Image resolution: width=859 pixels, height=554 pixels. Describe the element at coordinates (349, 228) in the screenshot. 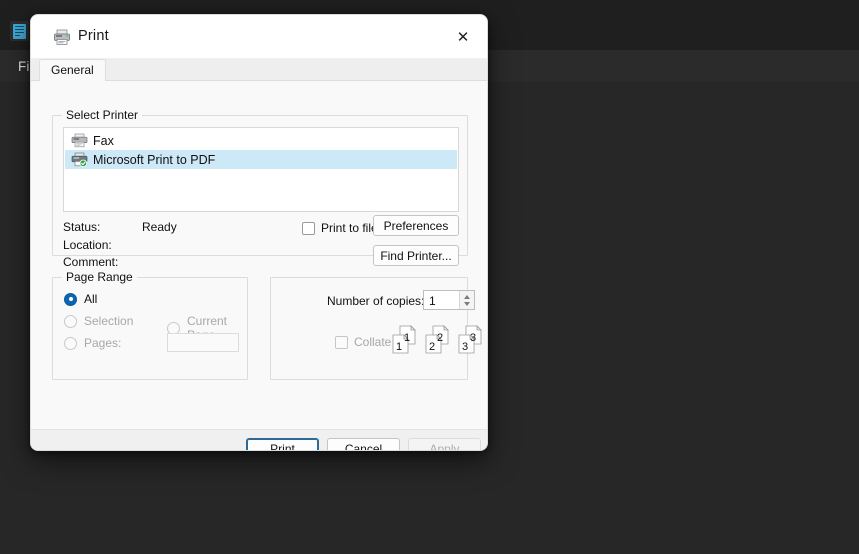

I see `print-to-file-label: Print to file` at that location.